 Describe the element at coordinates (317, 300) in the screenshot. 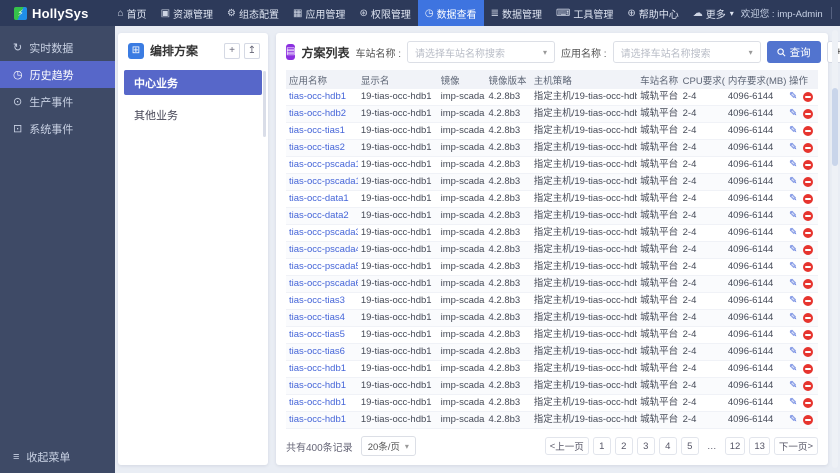

I see `app-name-link: tias-occ-tias3` at that location.